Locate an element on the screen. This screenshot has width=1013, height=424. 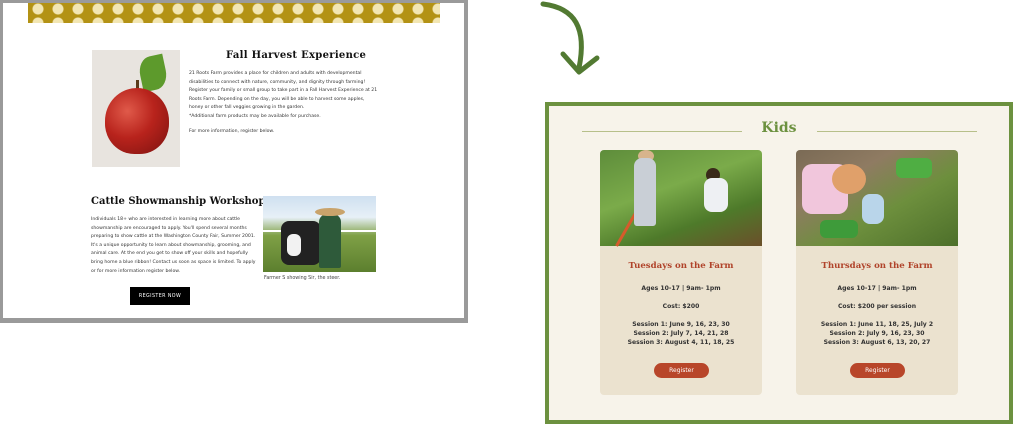
curved-arrow-down-icon is located at coordinates (570, 38).